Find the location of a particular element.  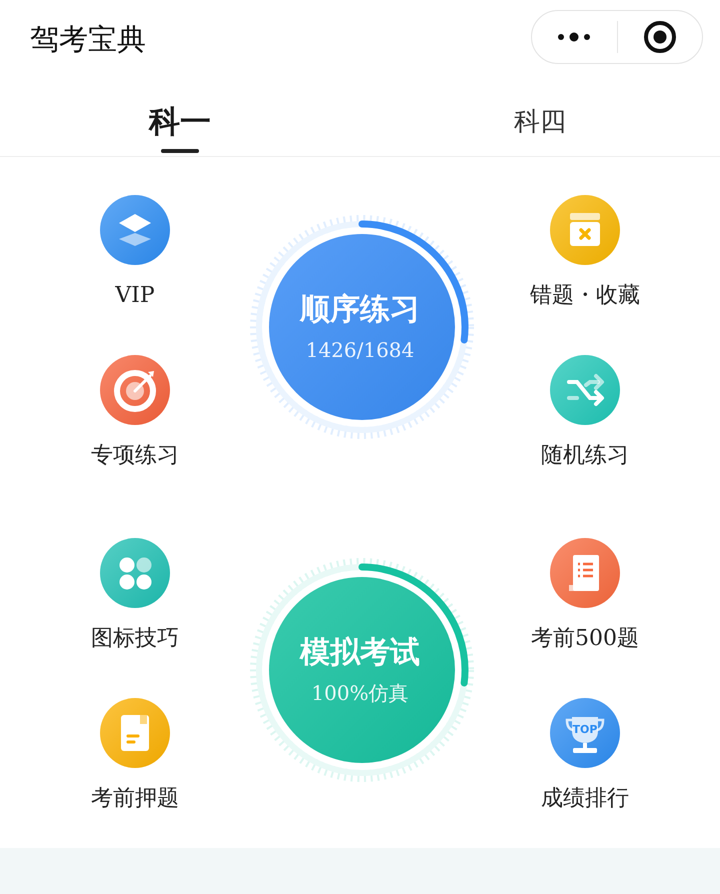

dial-title: 顺序练习 is located at coordinates (360, 310).